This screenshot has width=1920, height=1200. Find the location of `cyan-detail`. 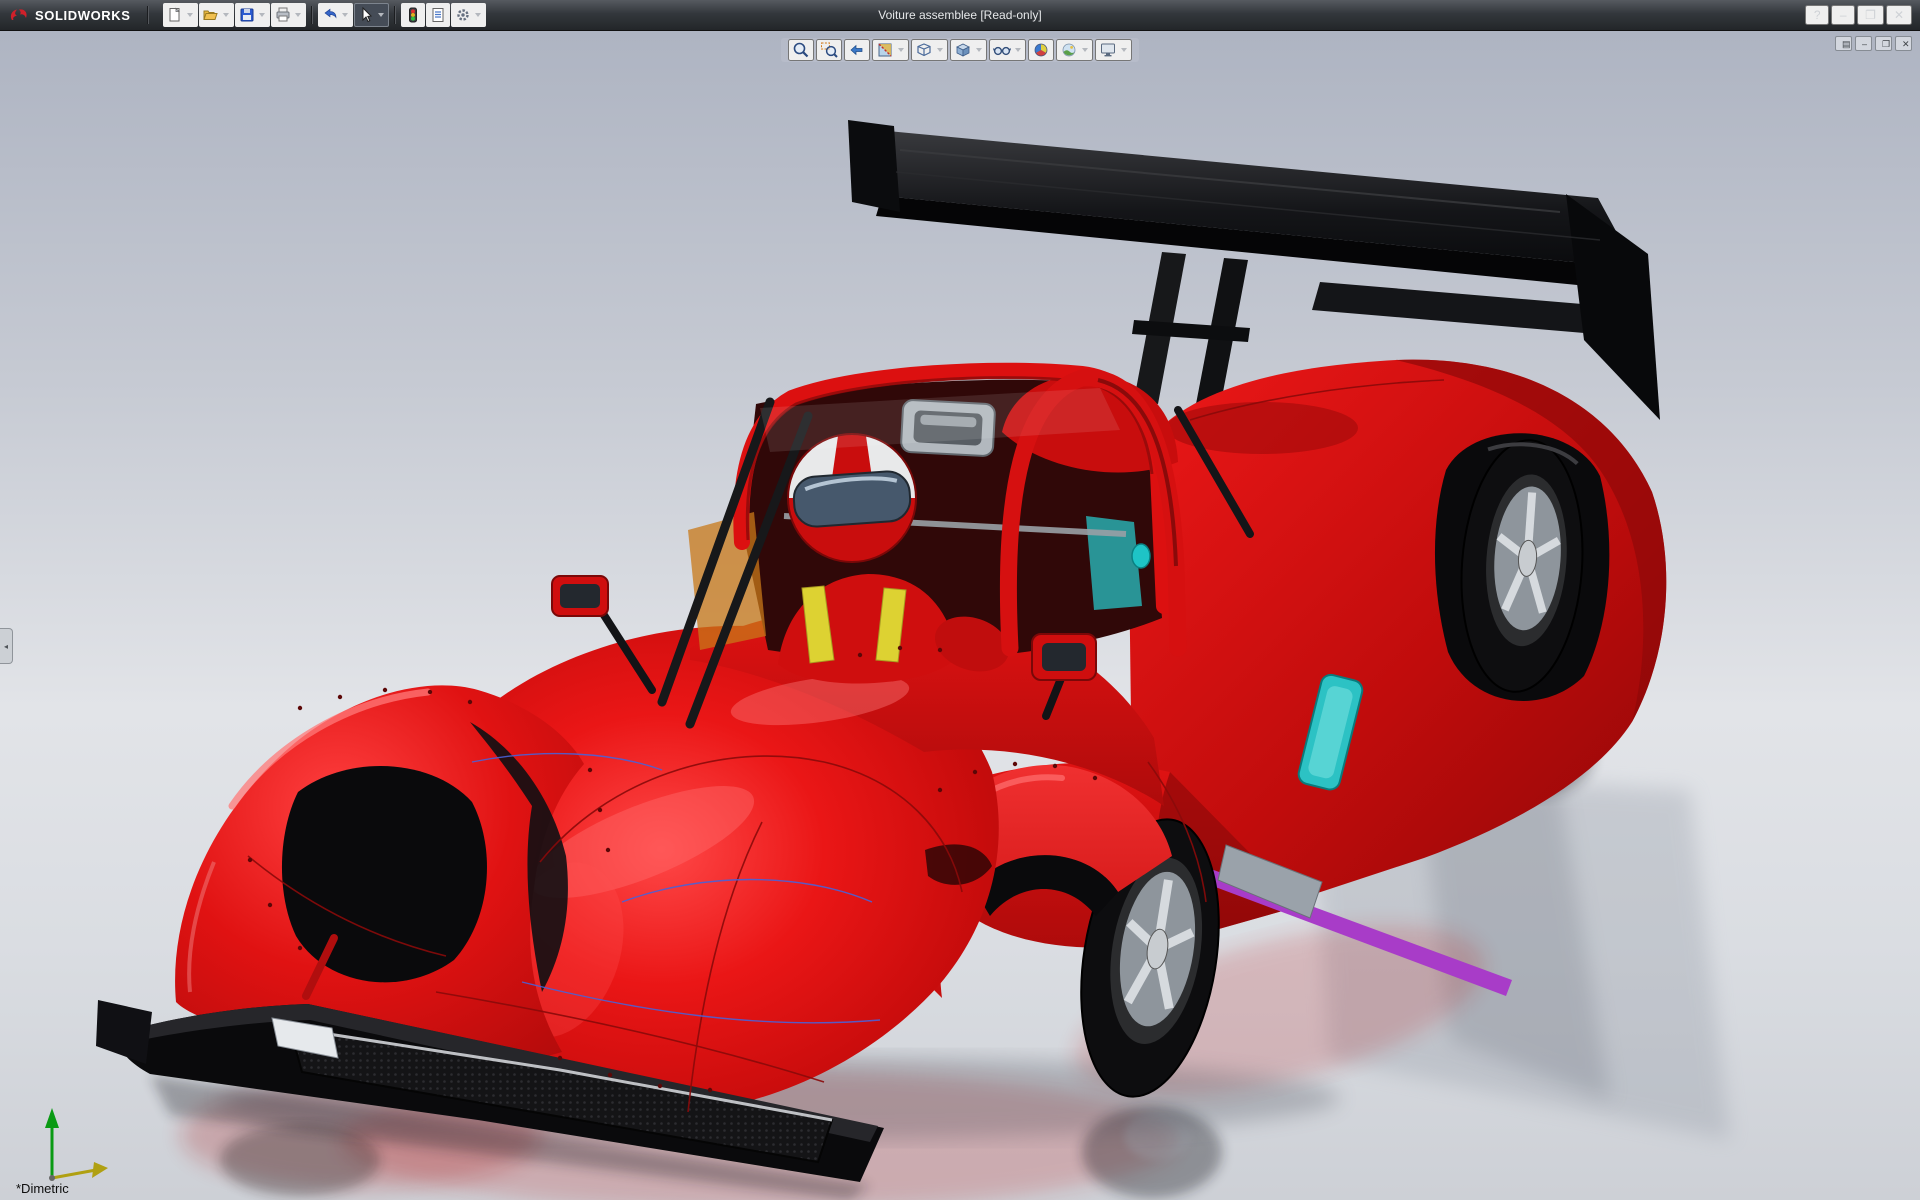

cyan-detail is located at coordinates (1141, 556).